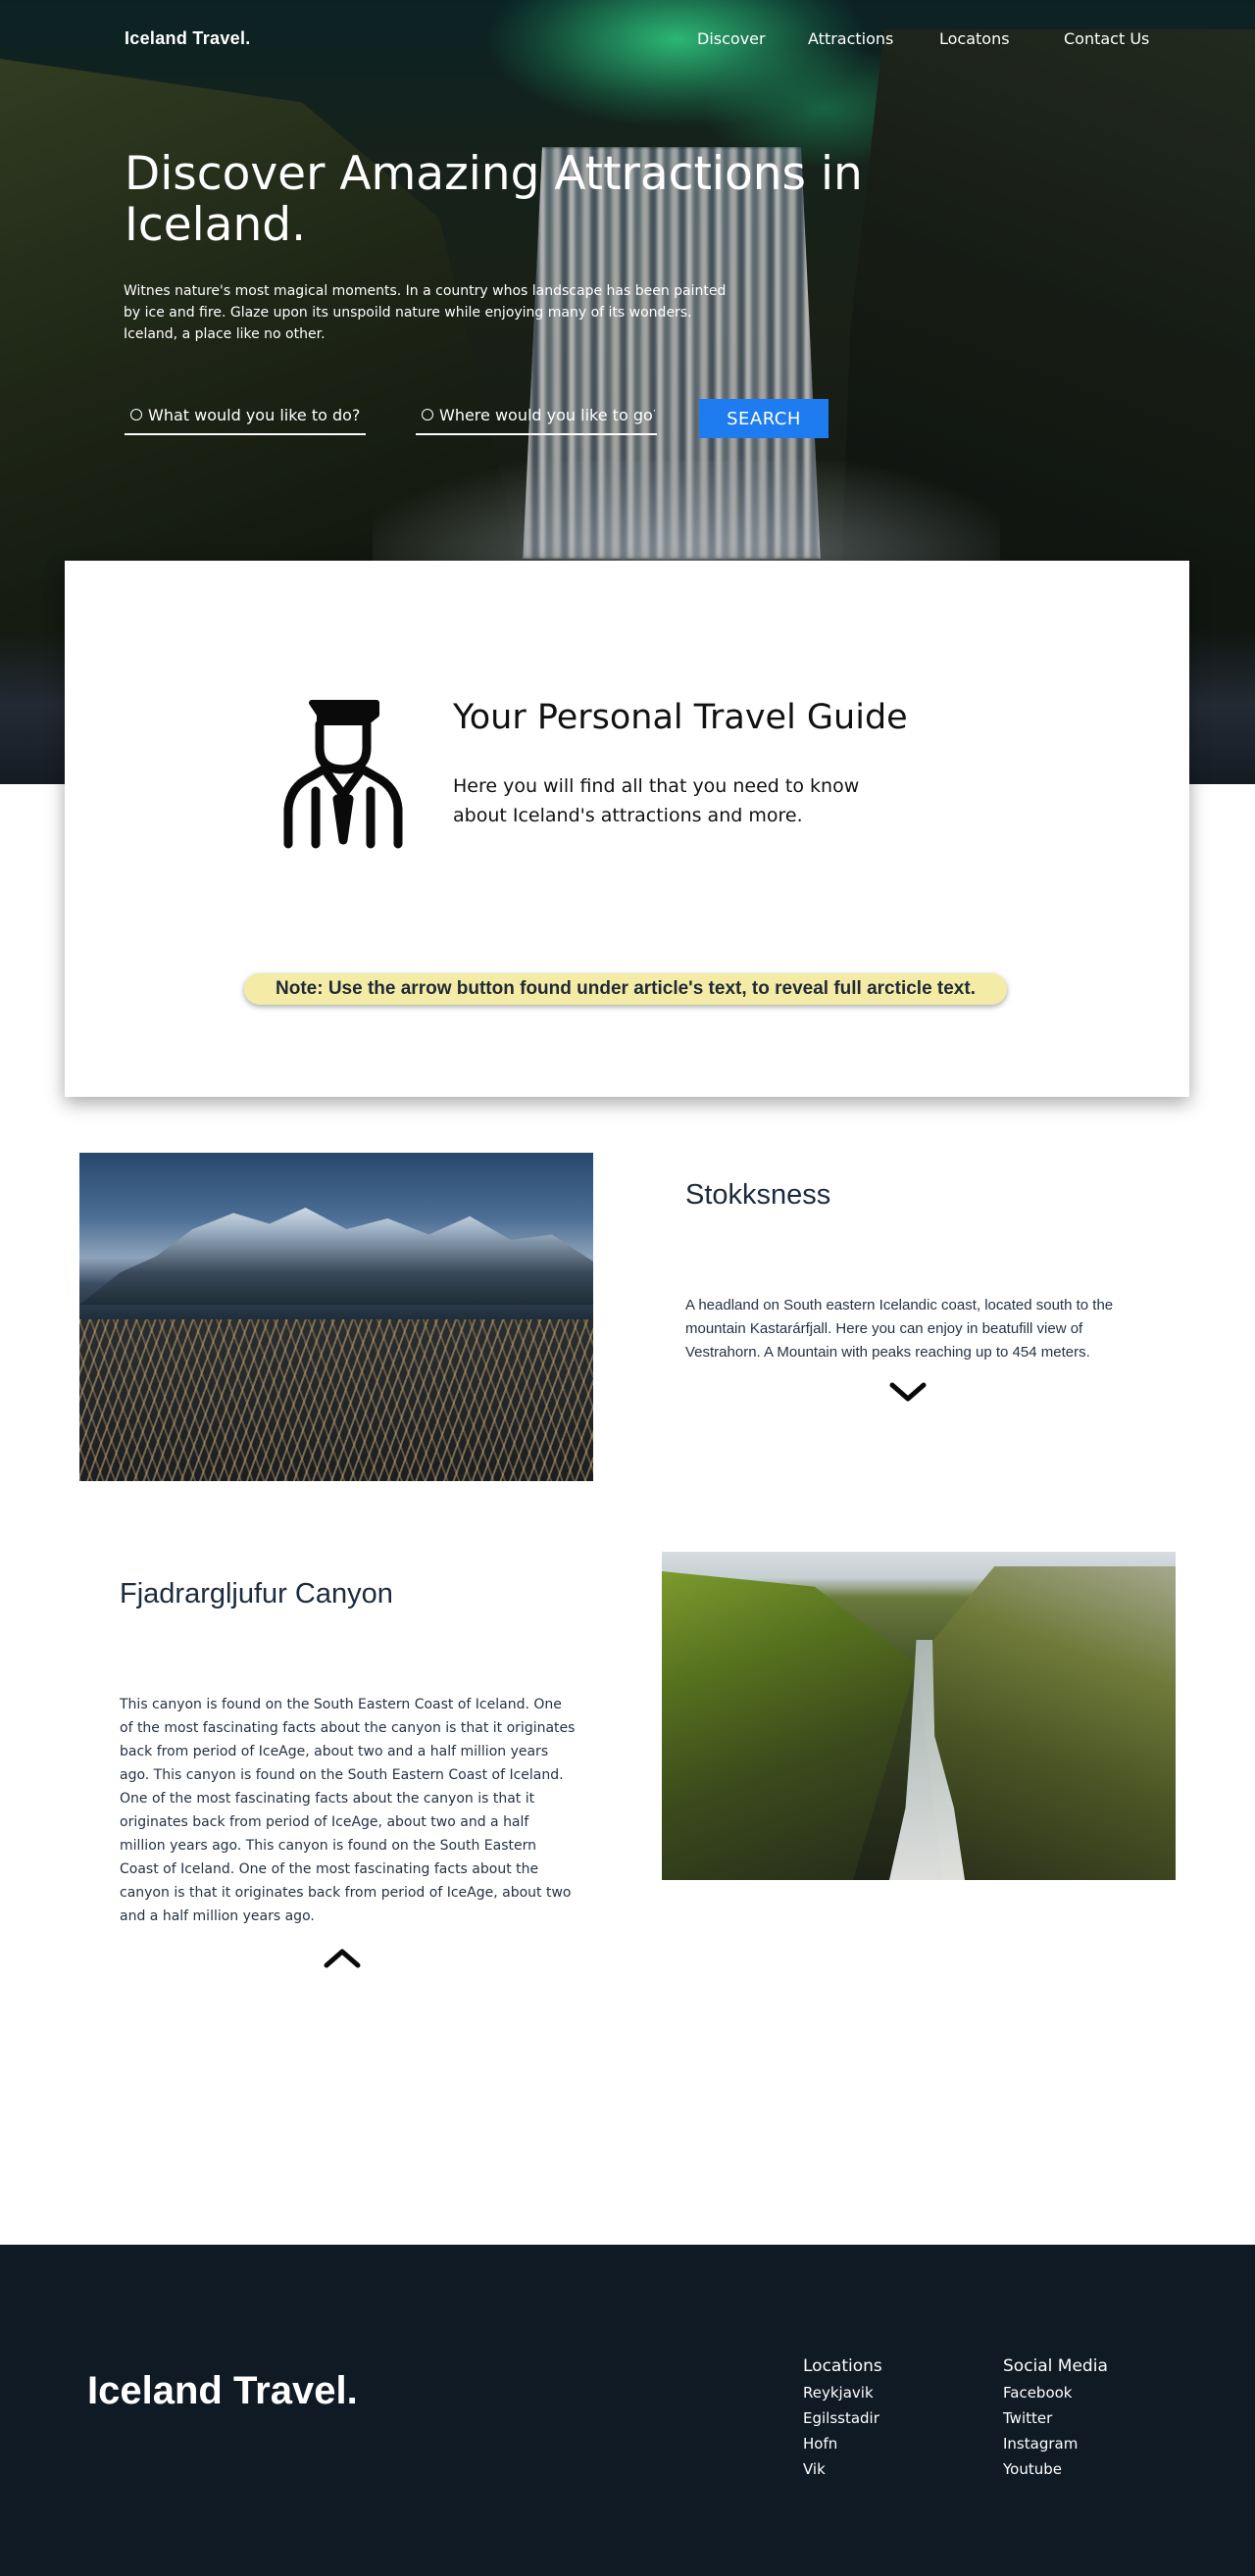 The image size is (1255, 2576). What do you see at coordinates (842, 2469) in the screenshot?
I see `footer-link-vik: Vik` at bounding box center [842, 2469].